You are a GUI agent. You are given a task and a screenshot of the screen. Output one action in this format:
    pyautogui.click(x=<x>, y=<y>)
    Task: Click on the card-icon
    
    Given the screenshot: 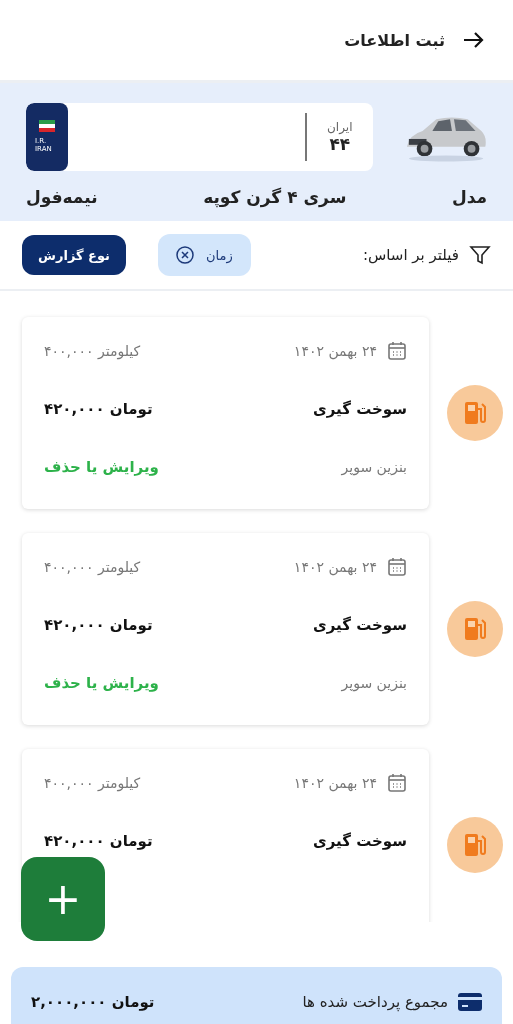 What is the action you would take?
    pyautogui.click(x=470, y=1002)
    